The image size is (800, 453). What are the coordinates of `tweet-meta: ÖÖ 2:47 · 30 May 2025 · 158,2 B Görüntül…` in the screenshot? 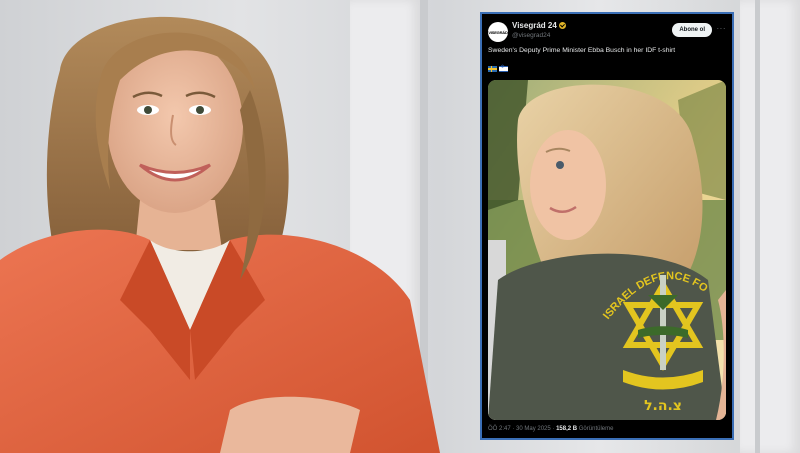 It's located at (551, 429).